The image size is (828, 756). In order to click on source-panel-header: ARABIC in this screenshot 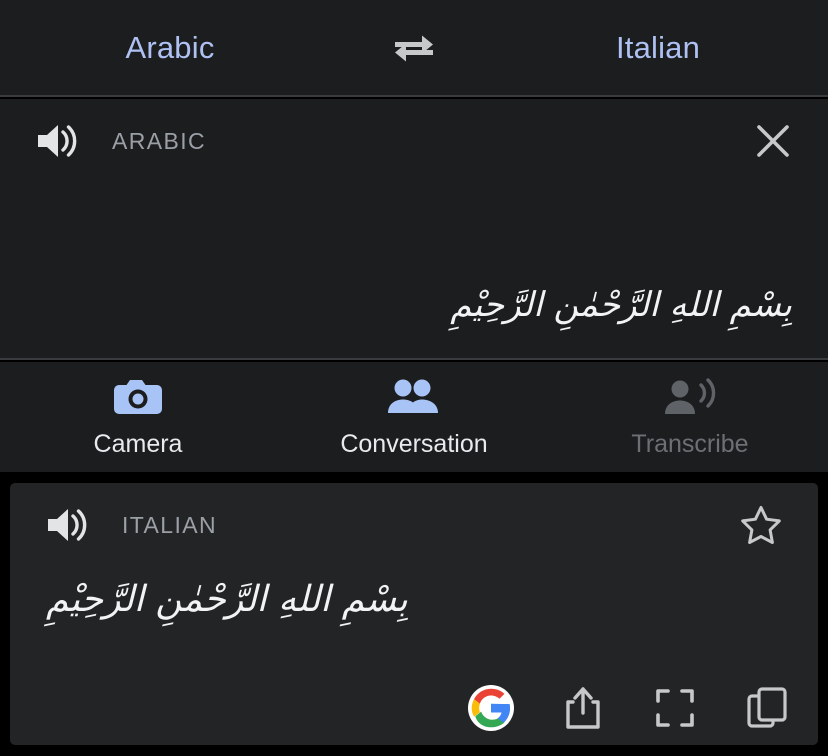, I will do `click(414, 141)`.